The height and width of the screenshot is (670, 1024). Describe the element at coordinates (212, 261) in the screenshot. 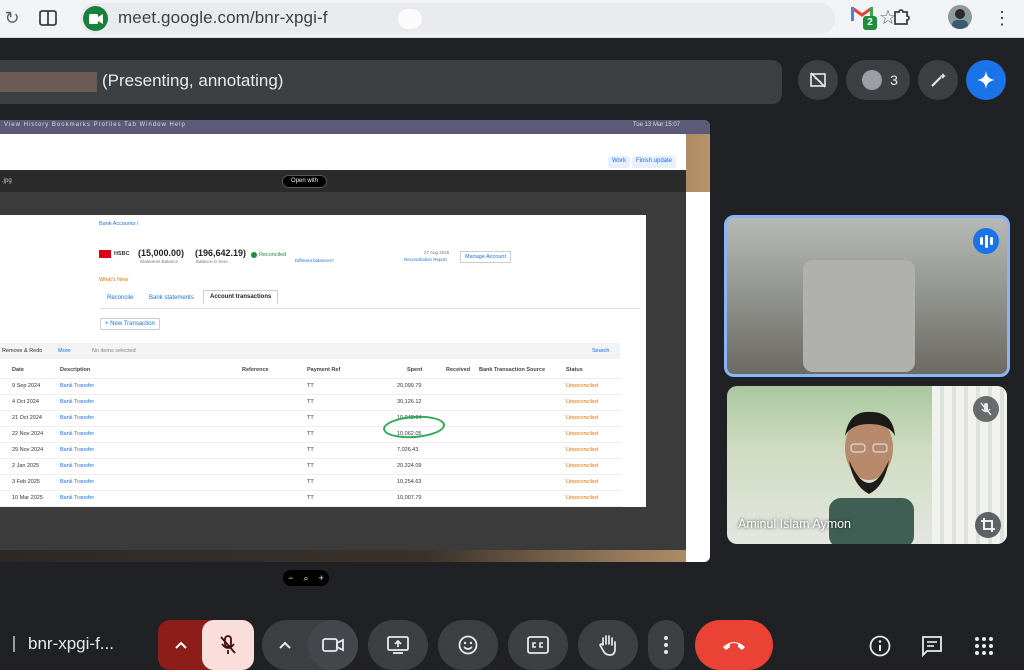

I see `xero-balance-label: Balance in Xero` at that location.